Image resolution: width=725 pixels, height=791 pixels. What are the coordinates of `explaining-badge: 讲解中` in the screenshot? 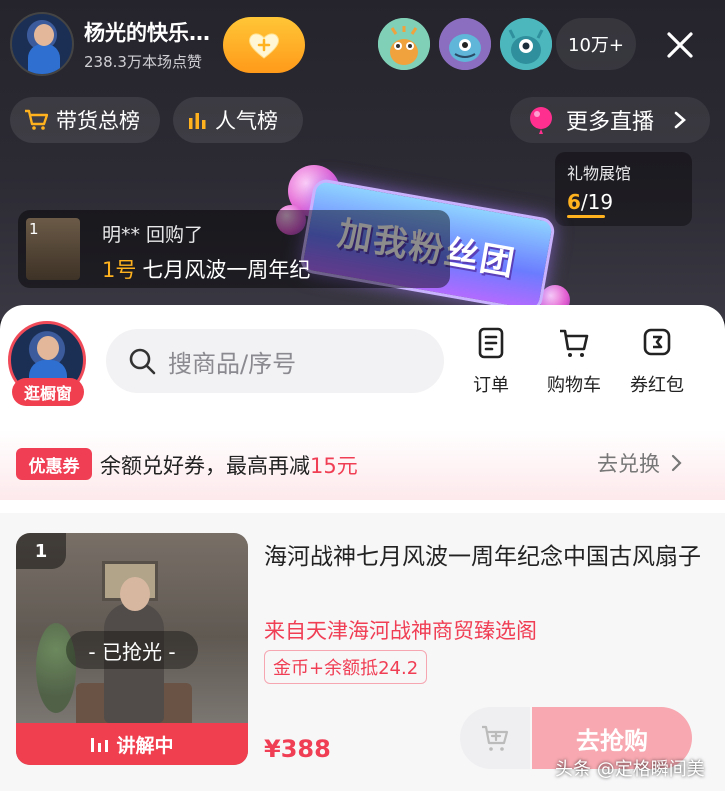 It's located at (132, 744).